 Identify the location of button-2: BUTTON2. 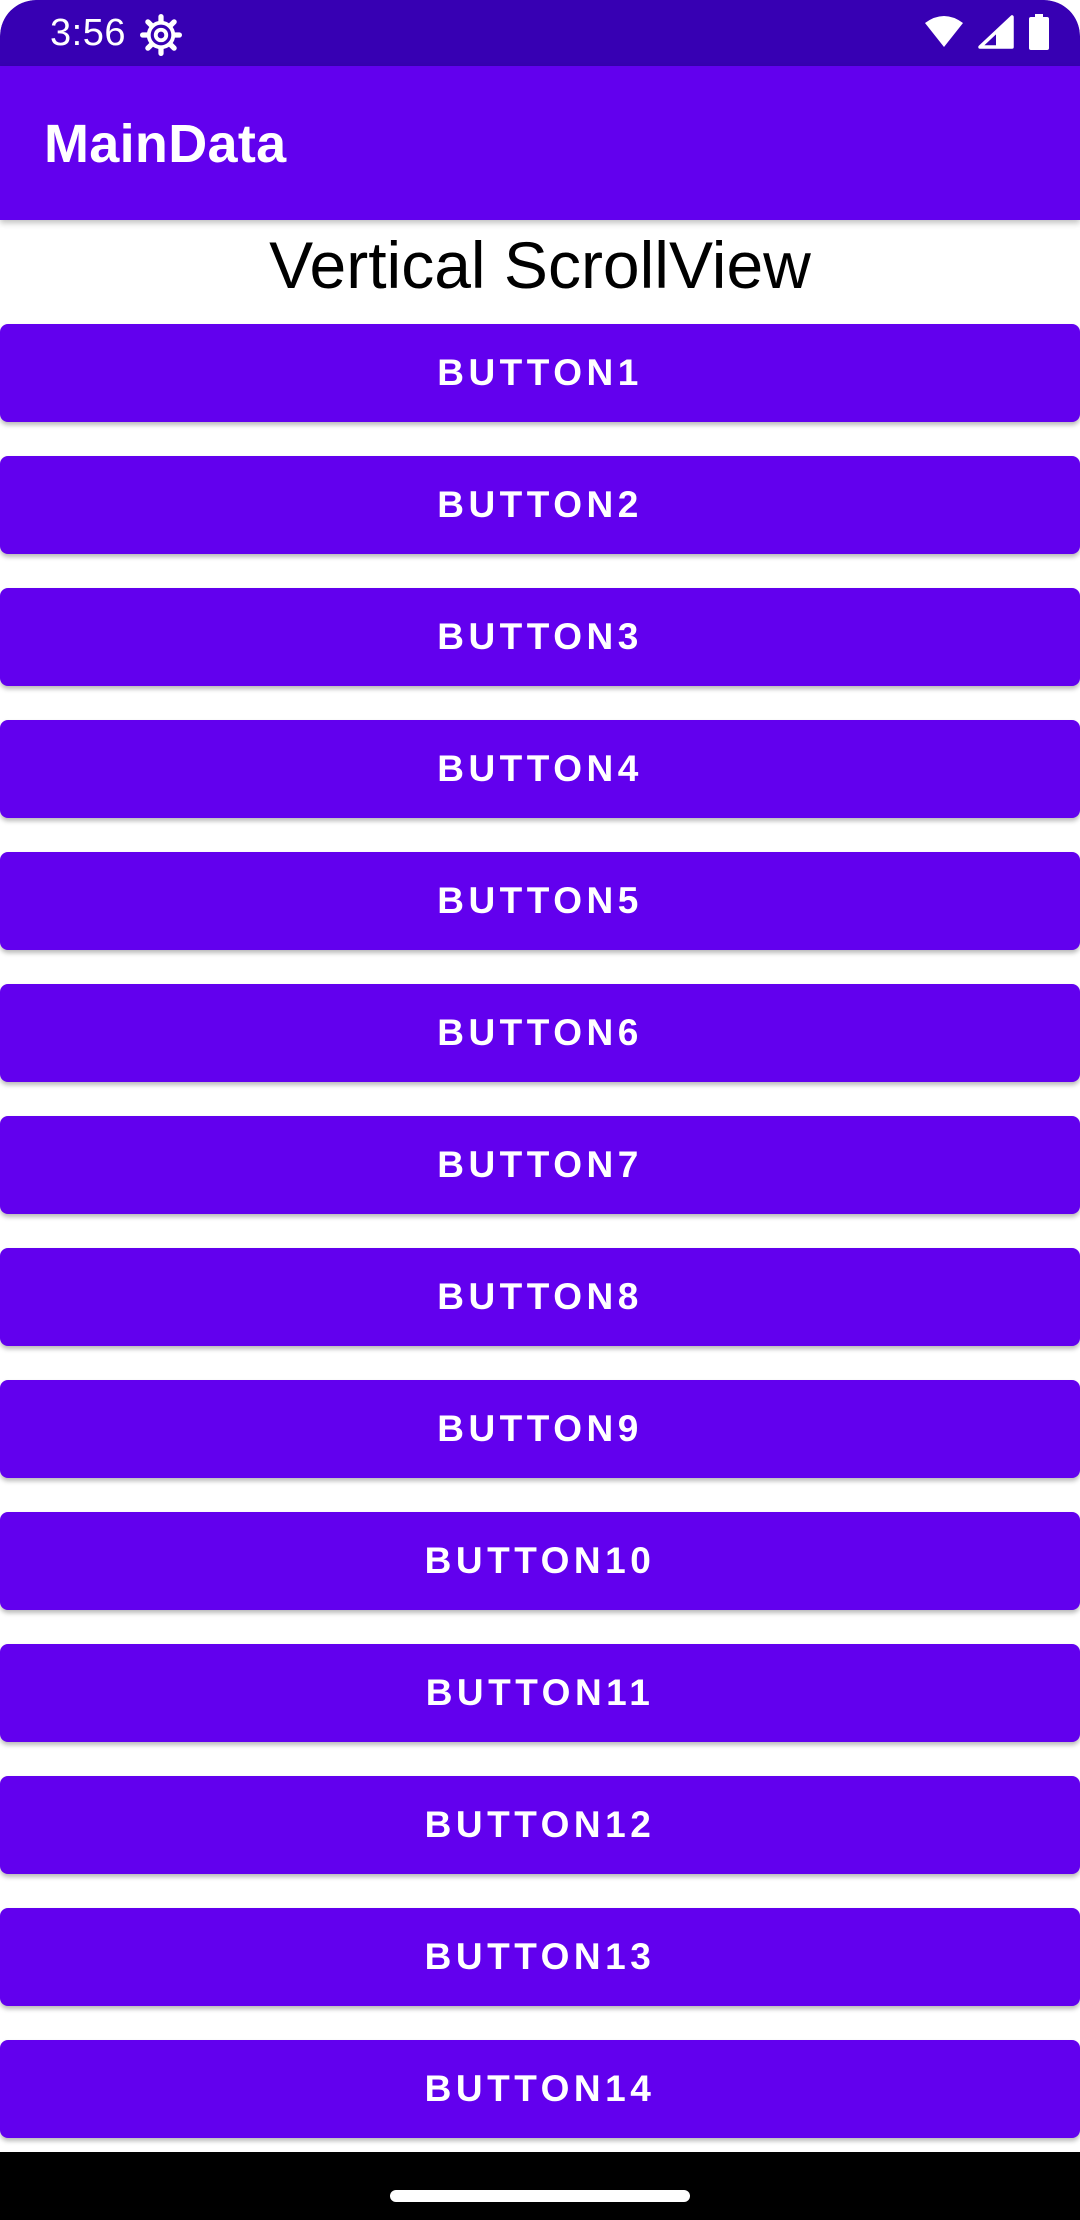
(540, 505).